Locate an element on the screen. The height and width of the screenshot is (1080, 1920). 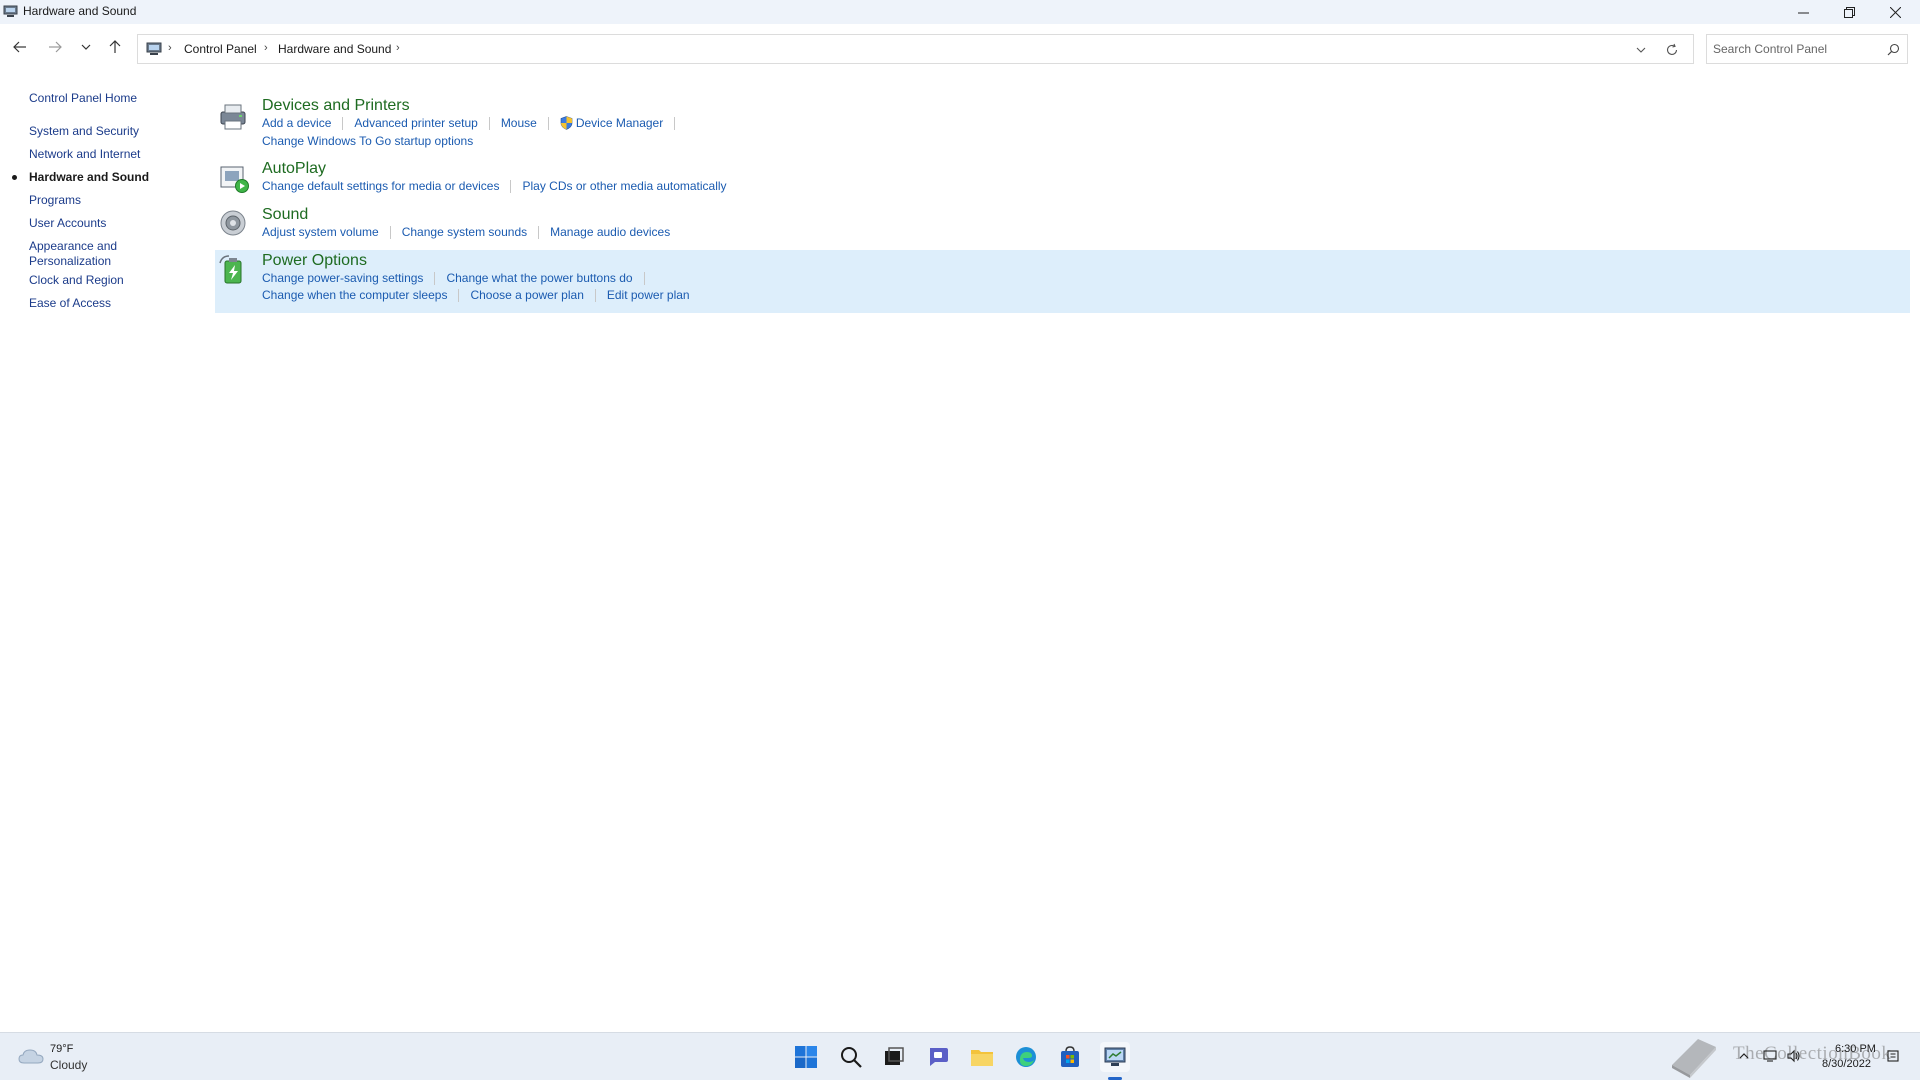
play-cds-automatically-link: Play CDs or other media automatically is located at coordinates (624, 186).